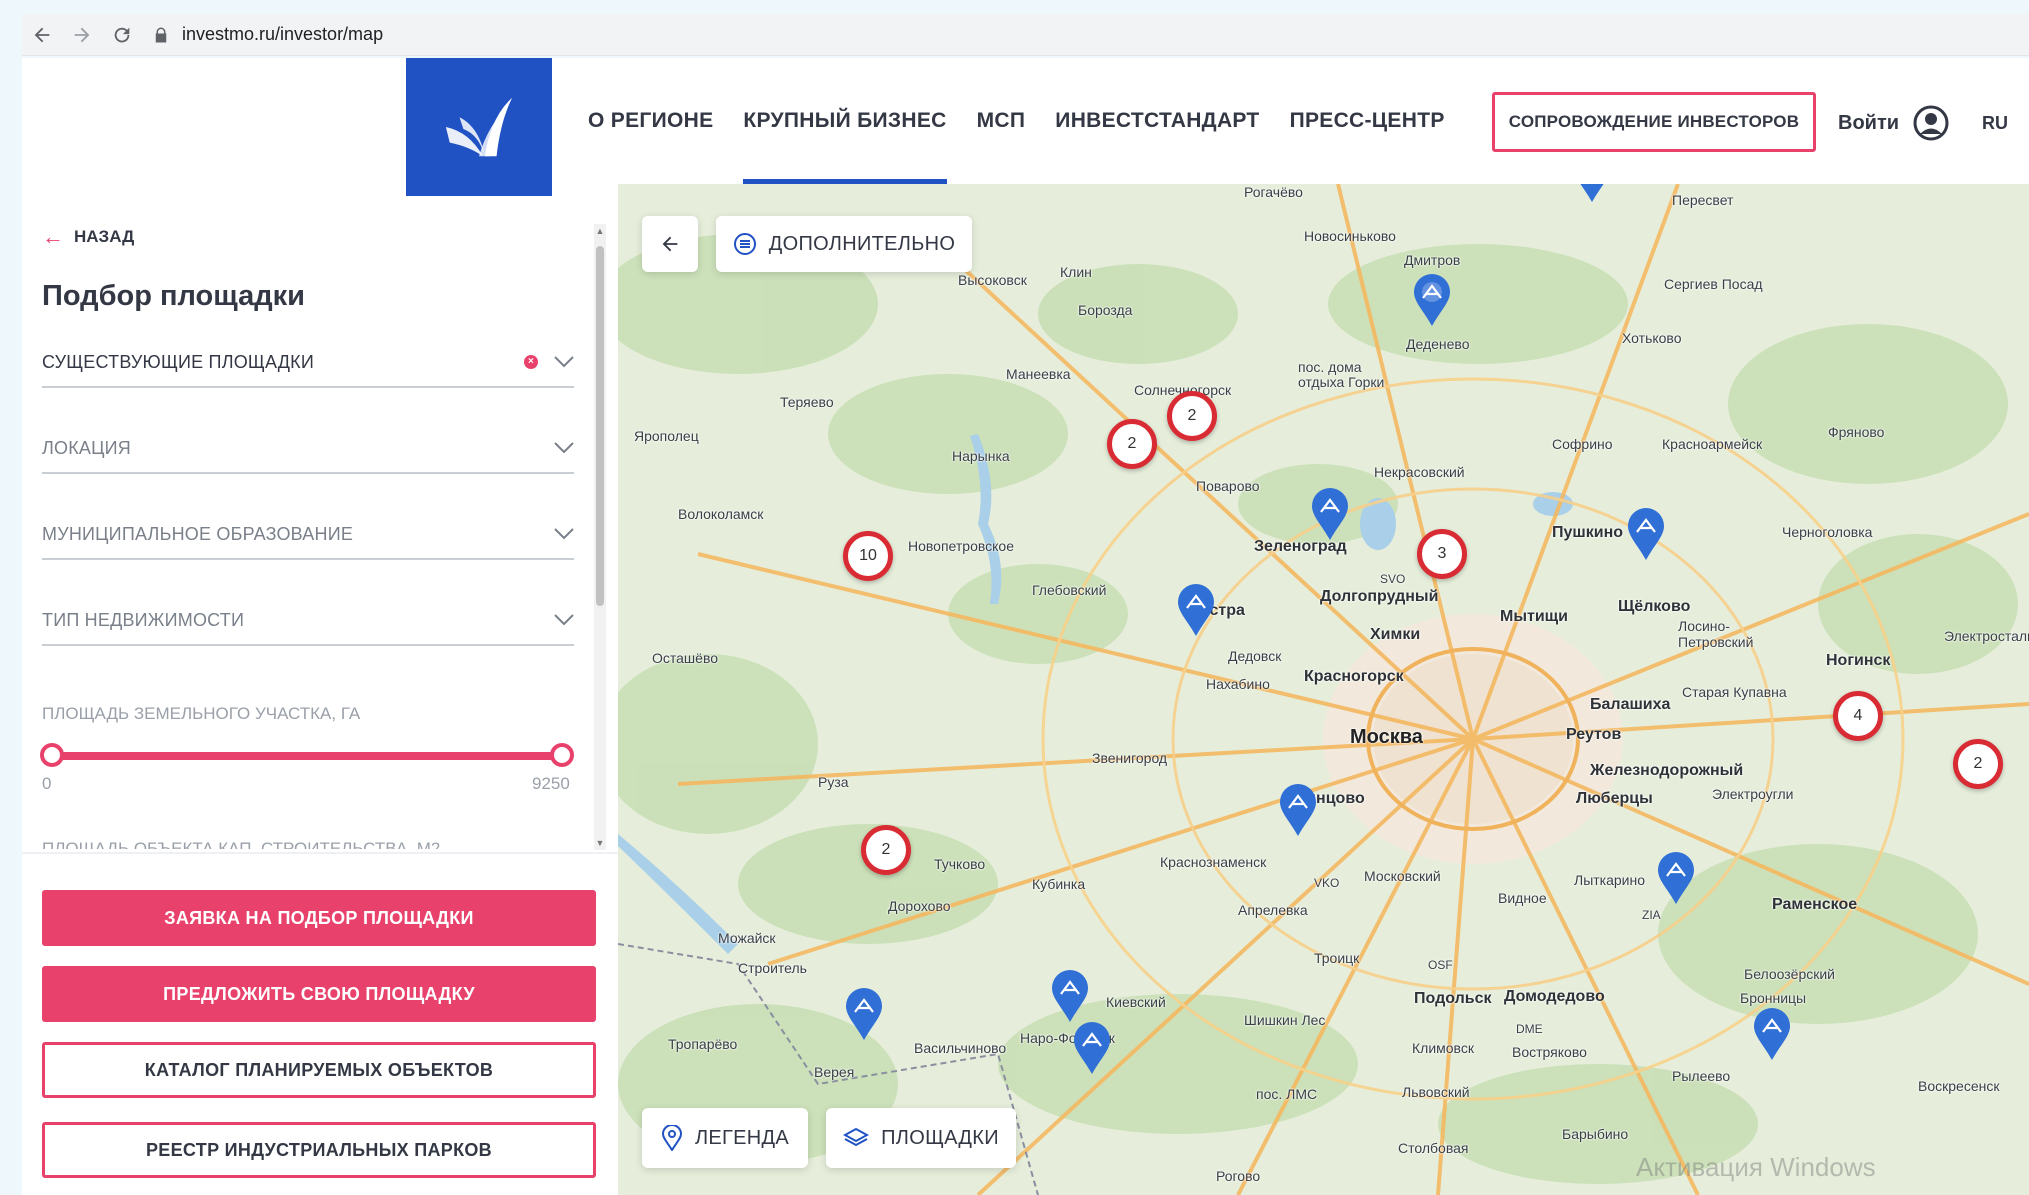 This screenshot has height=1195, width=2029. What do you see at coordinates (308, 621) in the screenshot?
I see `property-type-select: ТИП НЕДВИЖИМОСТИ` at bounding box center [308, 621].